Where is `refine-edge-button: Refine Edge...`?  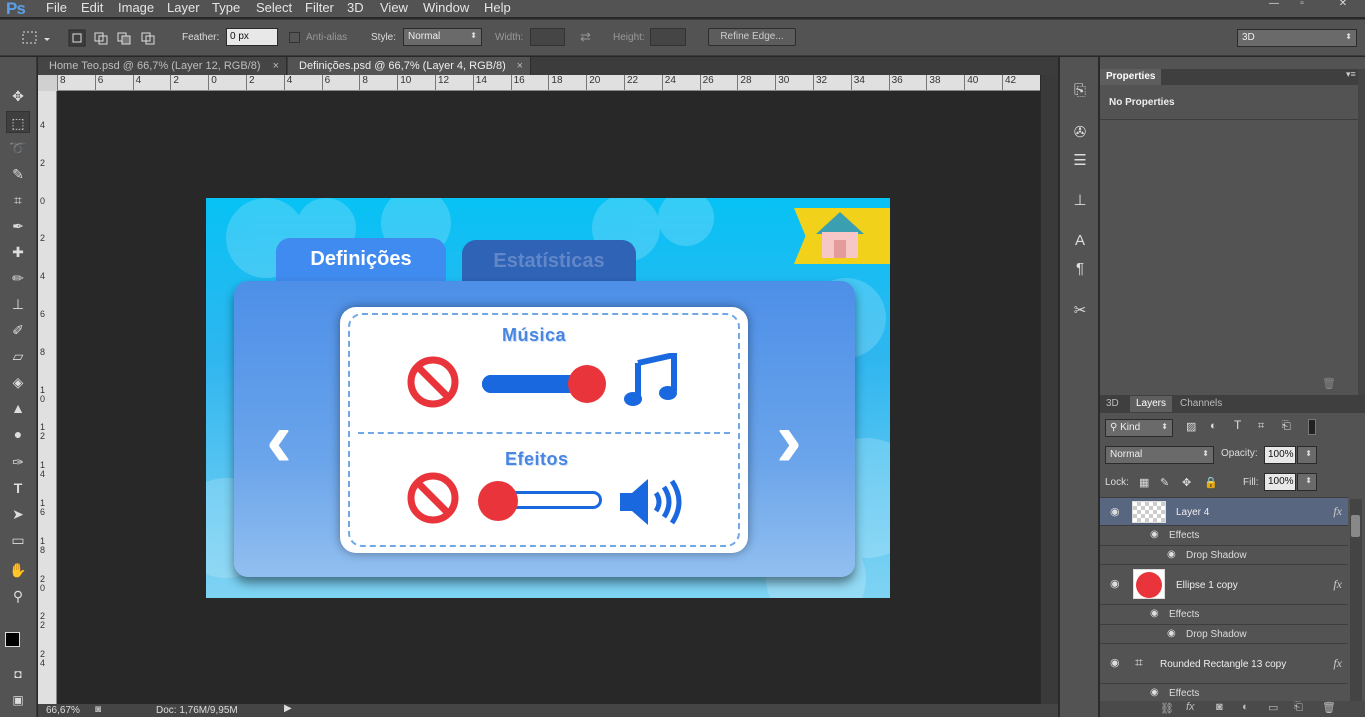
refine-edge-button: Refine Edge... is located at coordinates (752, 37).